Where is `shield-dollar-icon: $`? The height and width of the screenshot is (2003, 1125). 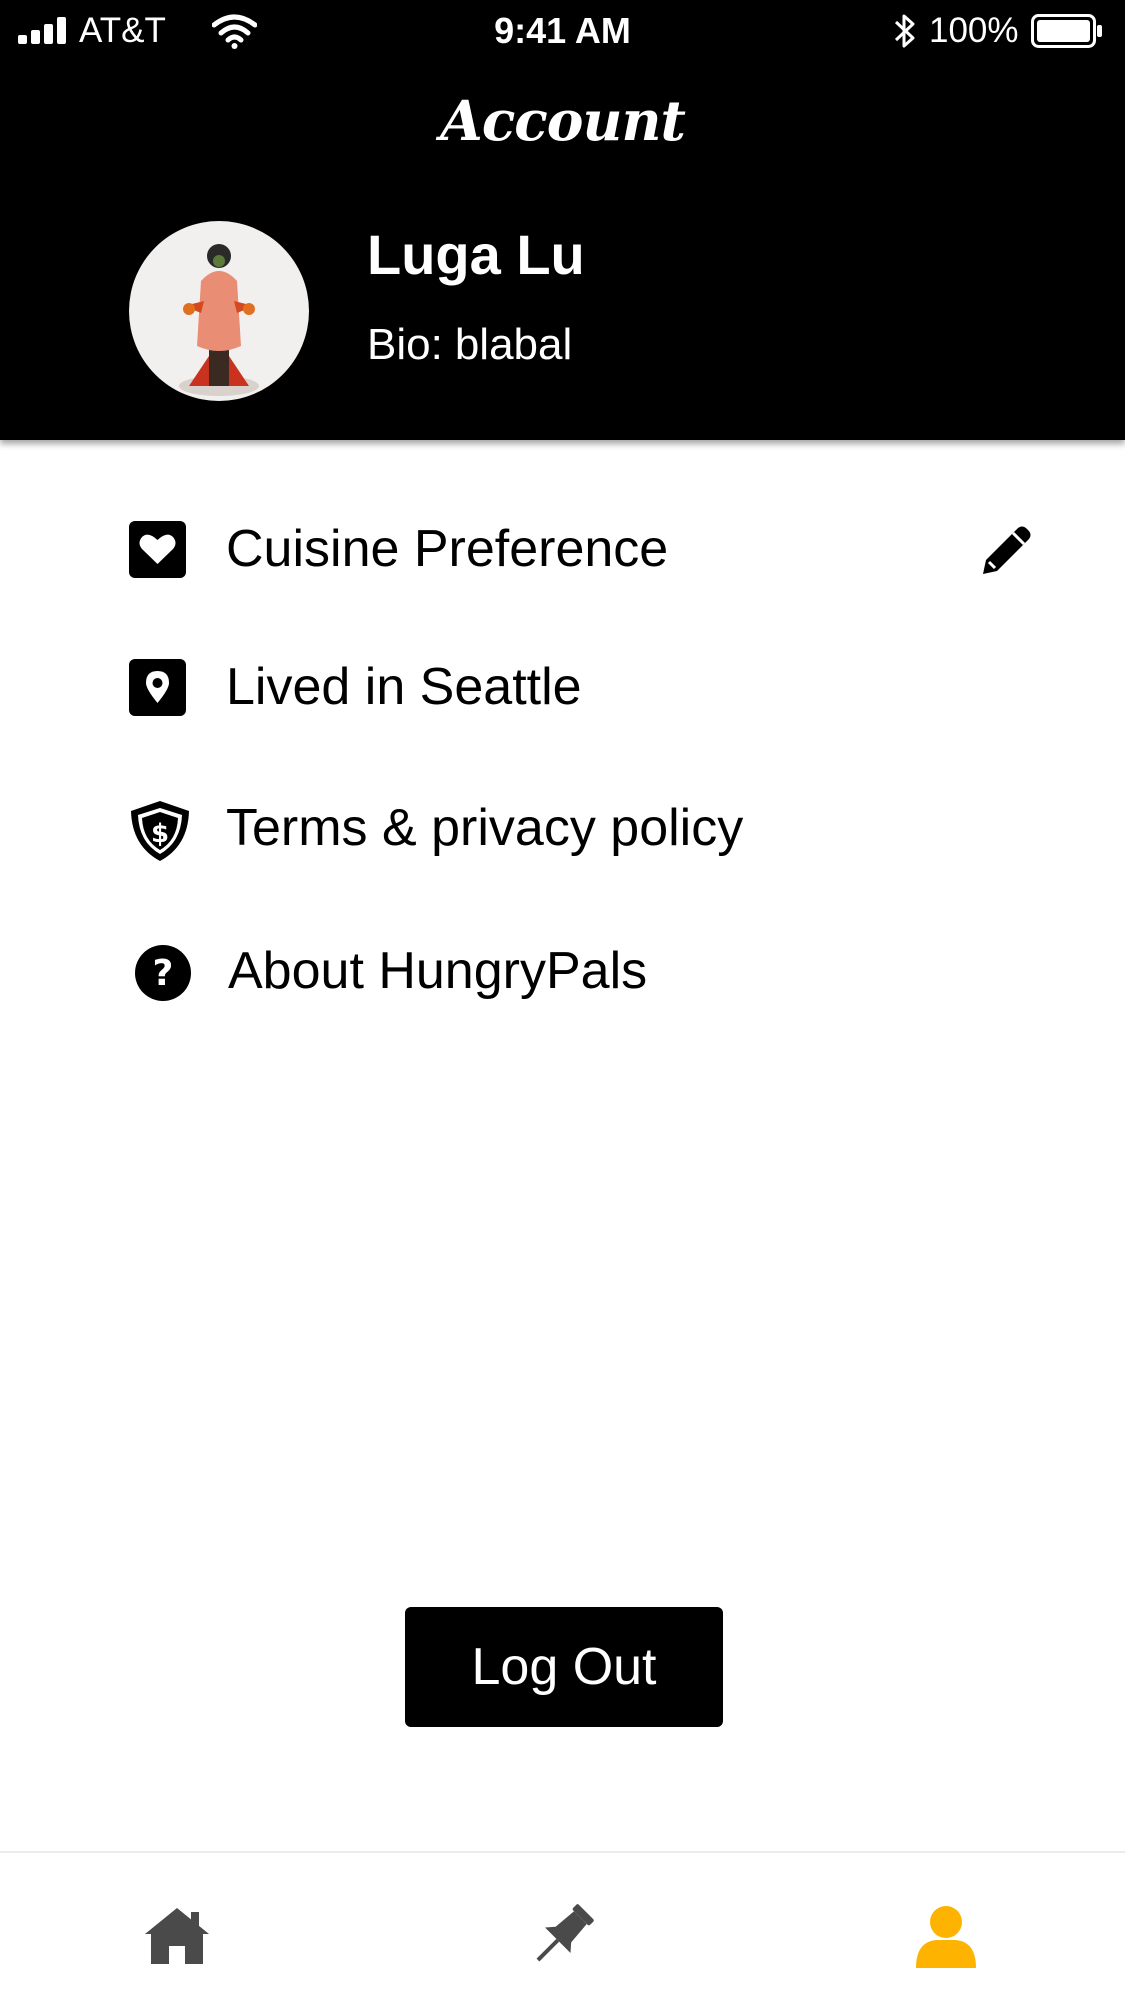 shield-dollar-icon: $ is located at coordinates (160, 831).